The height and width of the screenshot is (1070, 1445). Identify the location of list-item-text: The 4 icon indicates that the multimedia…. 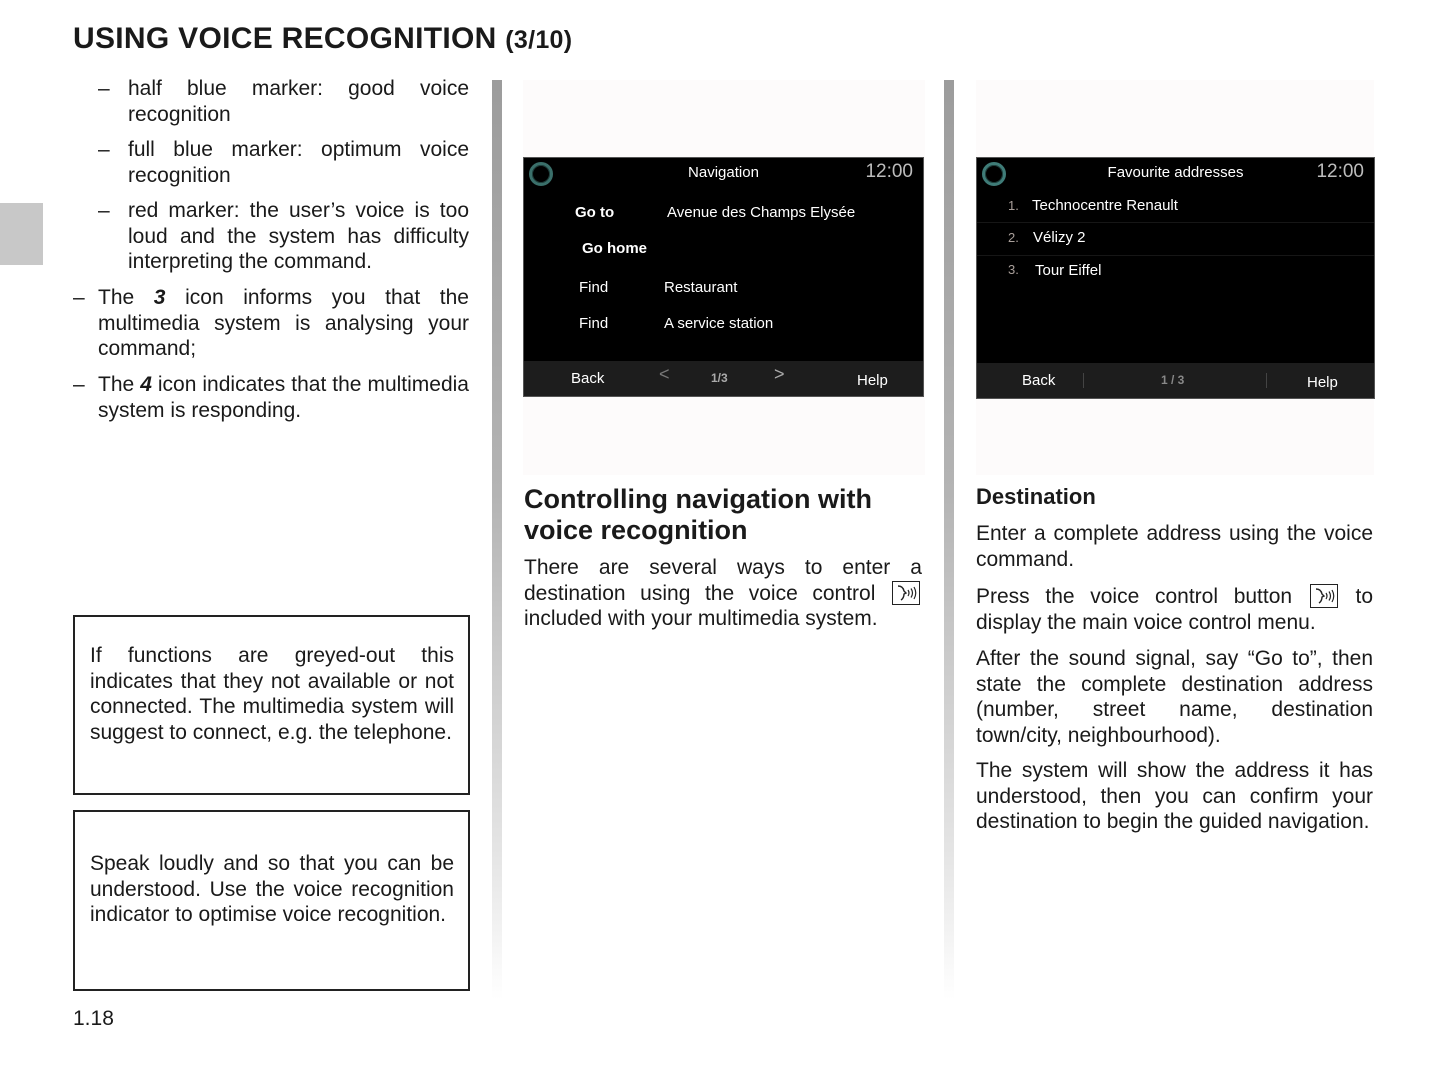
(283, 397).